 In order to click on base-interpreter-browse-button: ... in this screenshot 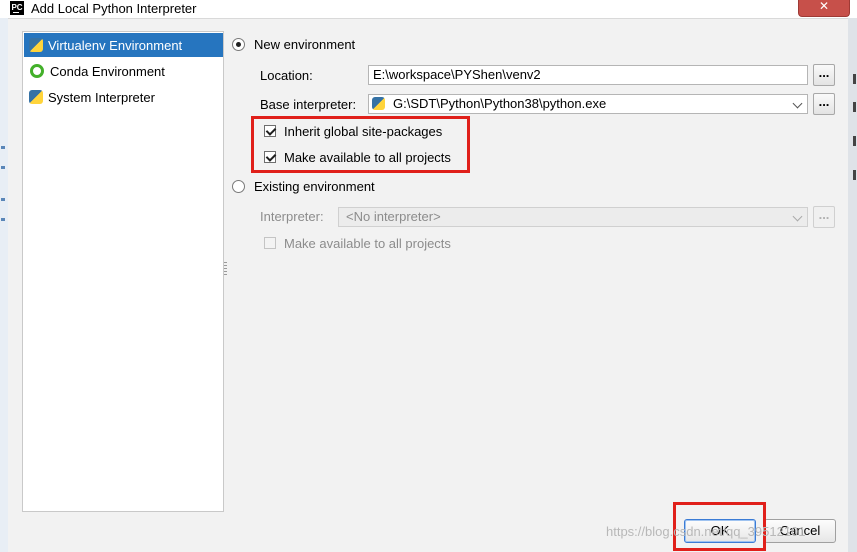, I will do `click(824, 104)`.